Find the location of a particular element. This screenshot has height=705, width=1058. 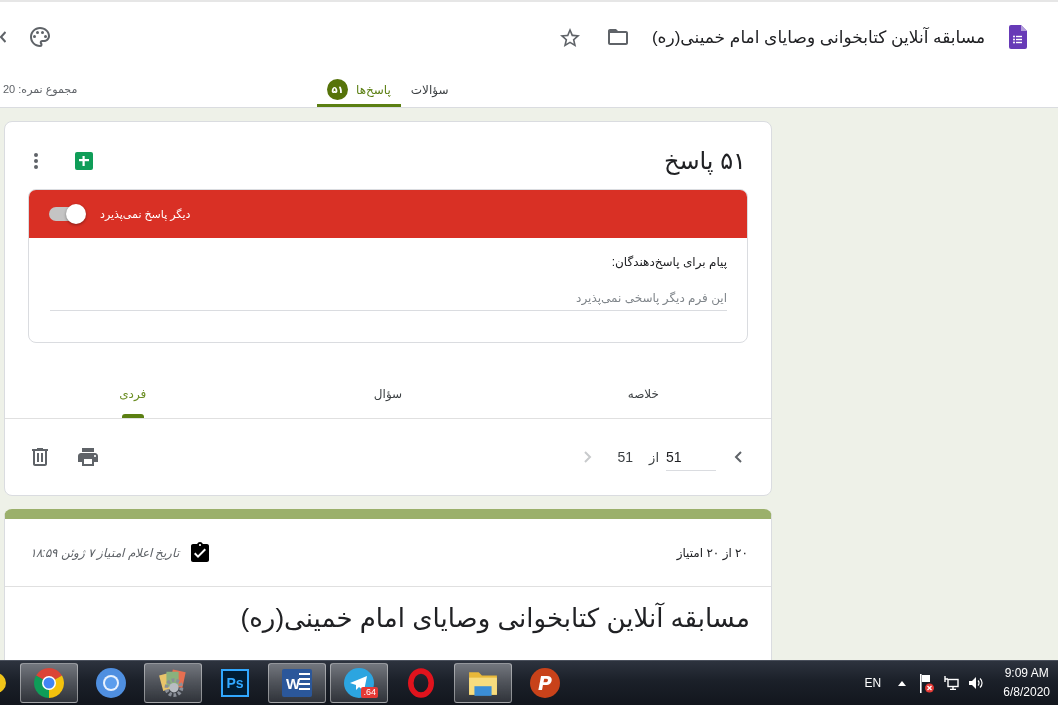

language-indicator: EN is located at coordinates (873, 683).